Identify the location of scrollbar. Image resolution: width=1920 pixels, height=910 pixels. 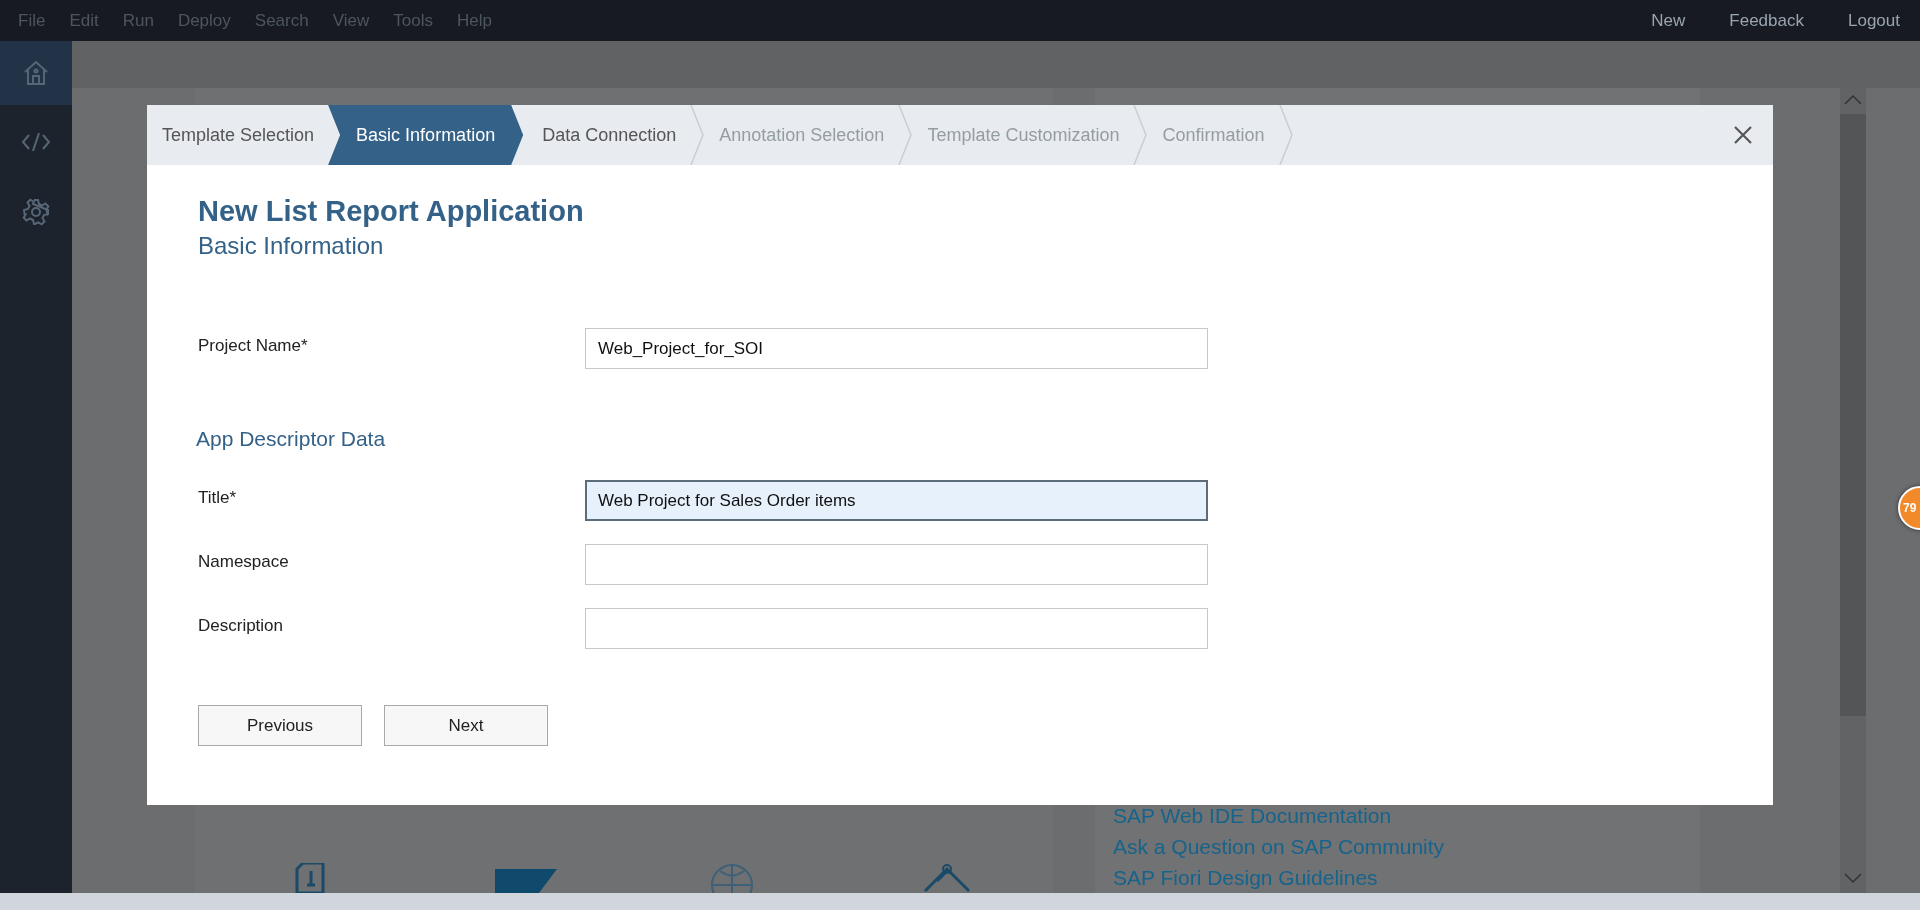
(1853, 490).